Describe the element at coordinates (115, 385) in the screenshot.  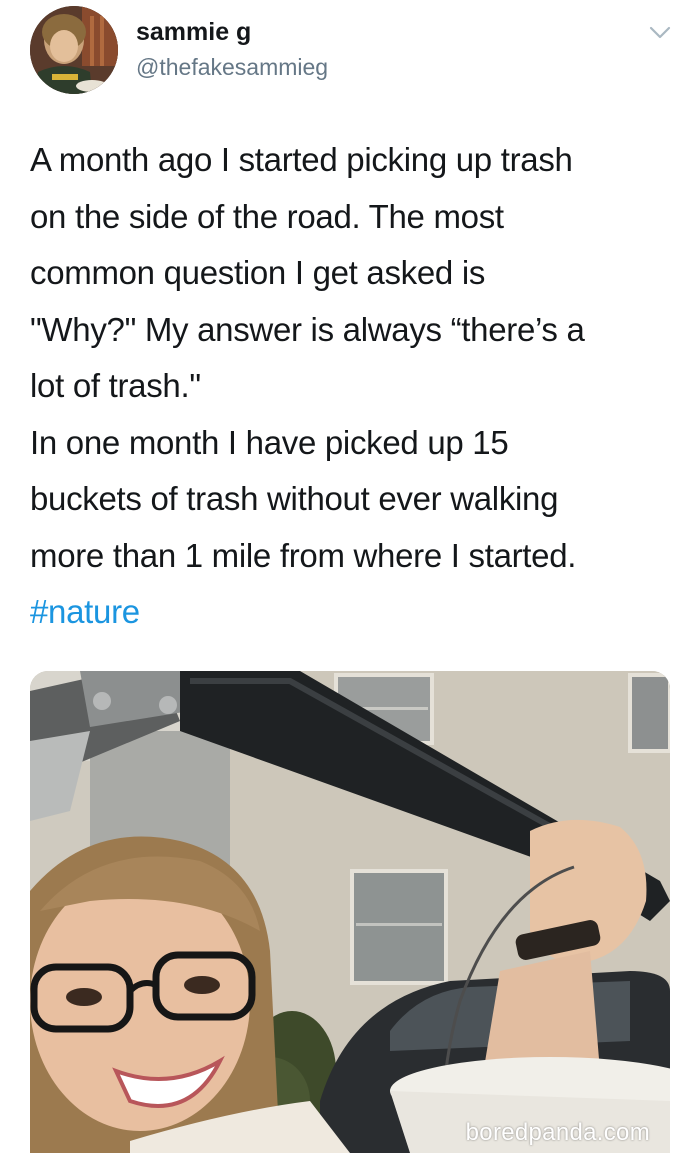
I see `tweet-text-line: lot of trash."` at that location.